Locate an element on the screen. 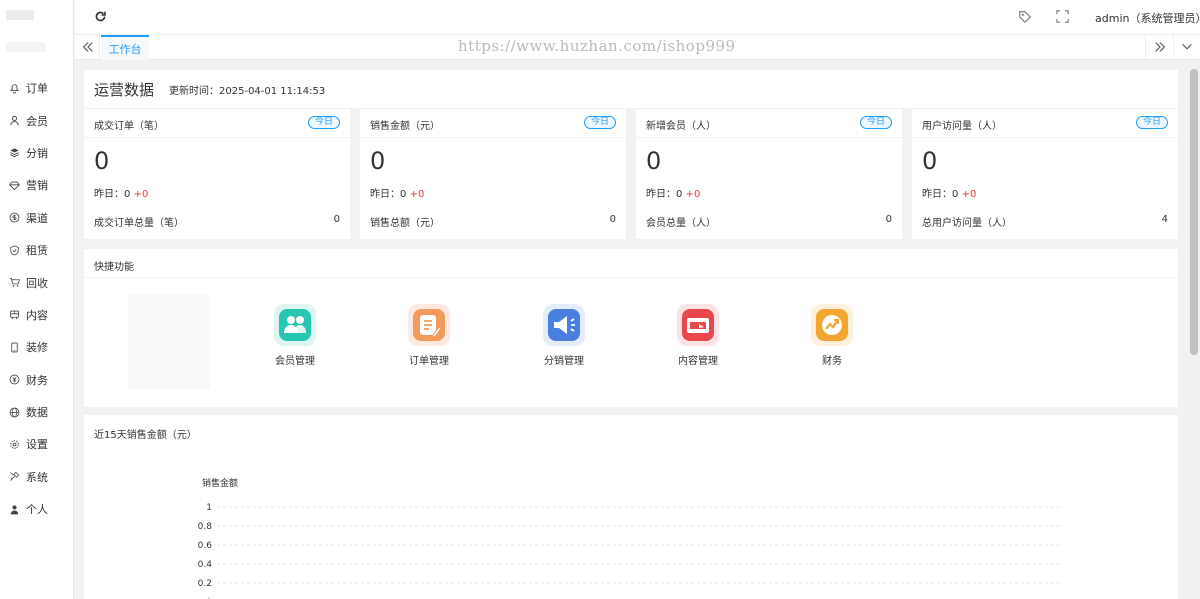 The width and height of the screenshot is (1200, 599). sidebar-item-label: 数据 is located at coordinates (37, 413).